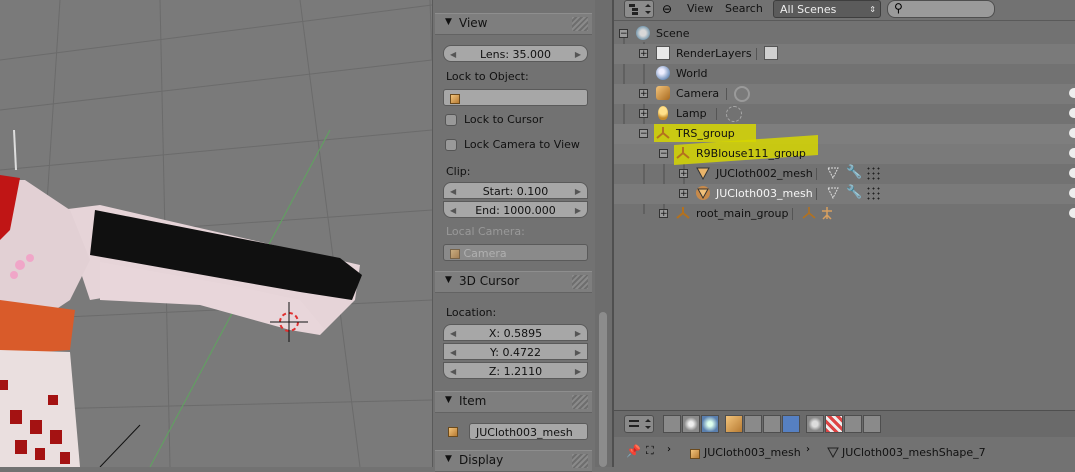 This screenshot has width=1075, height=472. Describe the element at coordinates (941, 9) in the screenshot. I see `outliner-search-input: ⚲` at that location.